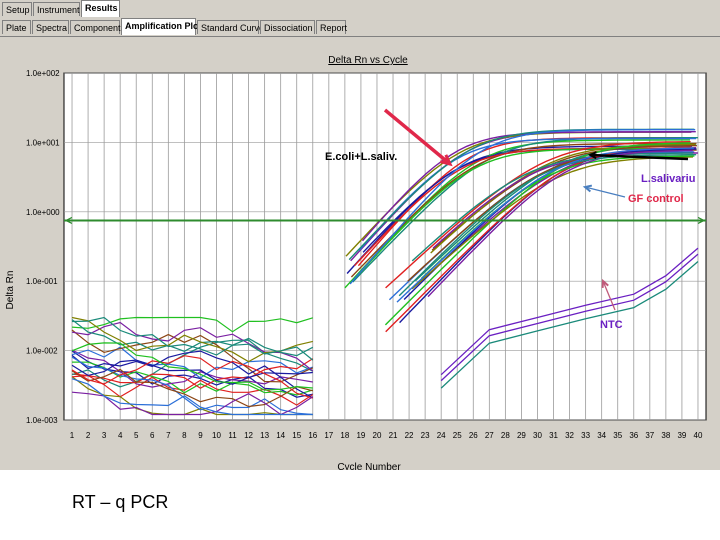 The height and width of the screenshot is (540, 720). Describe the element at coordinates (10, 290) in the screenshot. I see `y-axis-label: Delta Rn` at that location.